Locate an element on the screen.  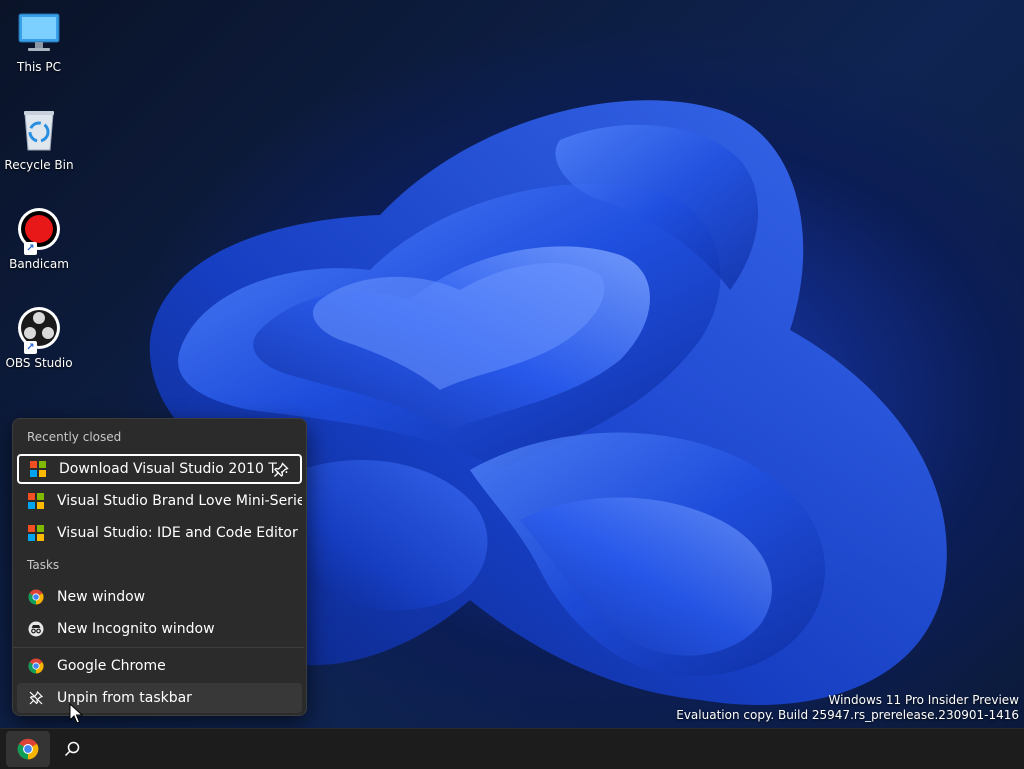
taskbar-search-button is located at coordinates (72, 749).